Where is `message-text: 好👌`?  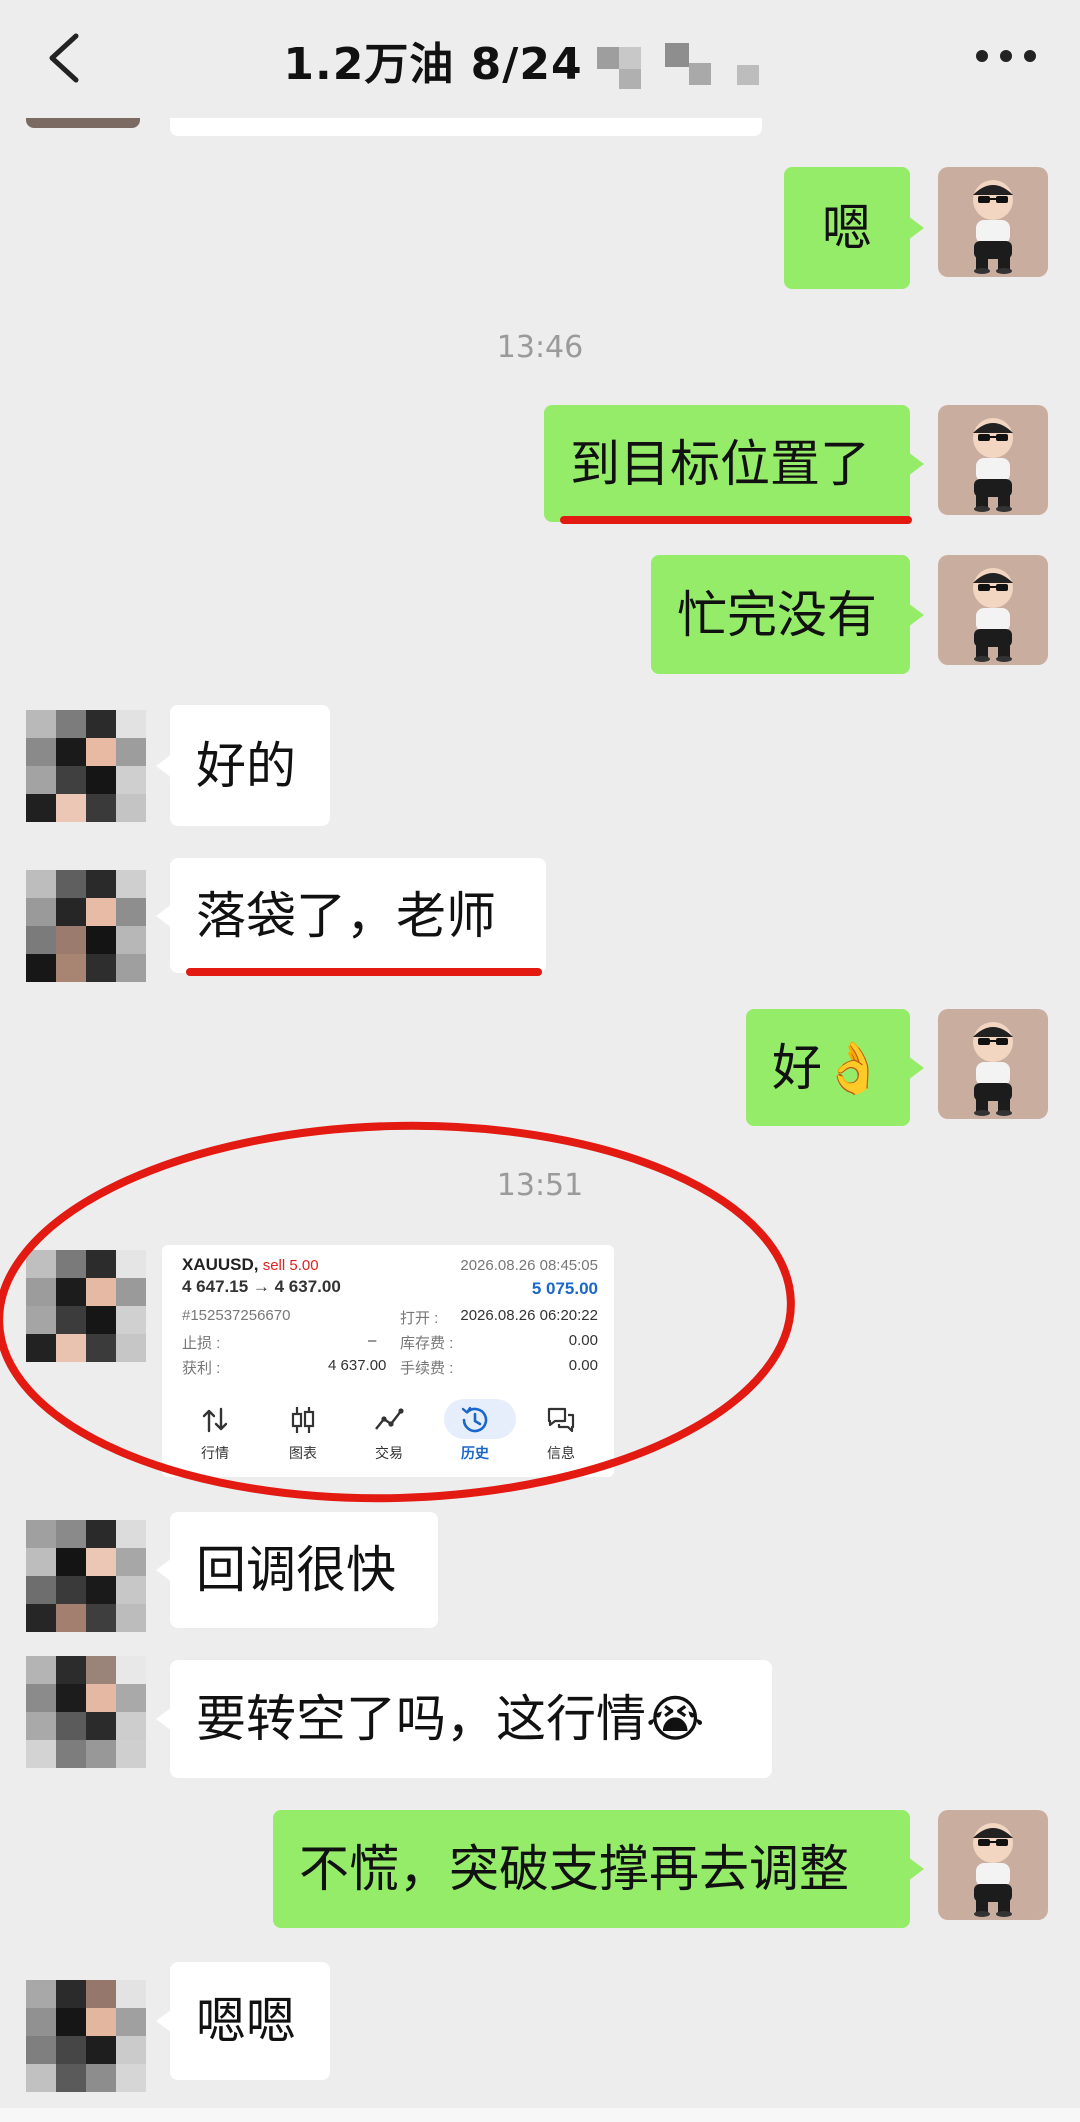 message-text: 好👌 is located at coordinates (828, 1067).